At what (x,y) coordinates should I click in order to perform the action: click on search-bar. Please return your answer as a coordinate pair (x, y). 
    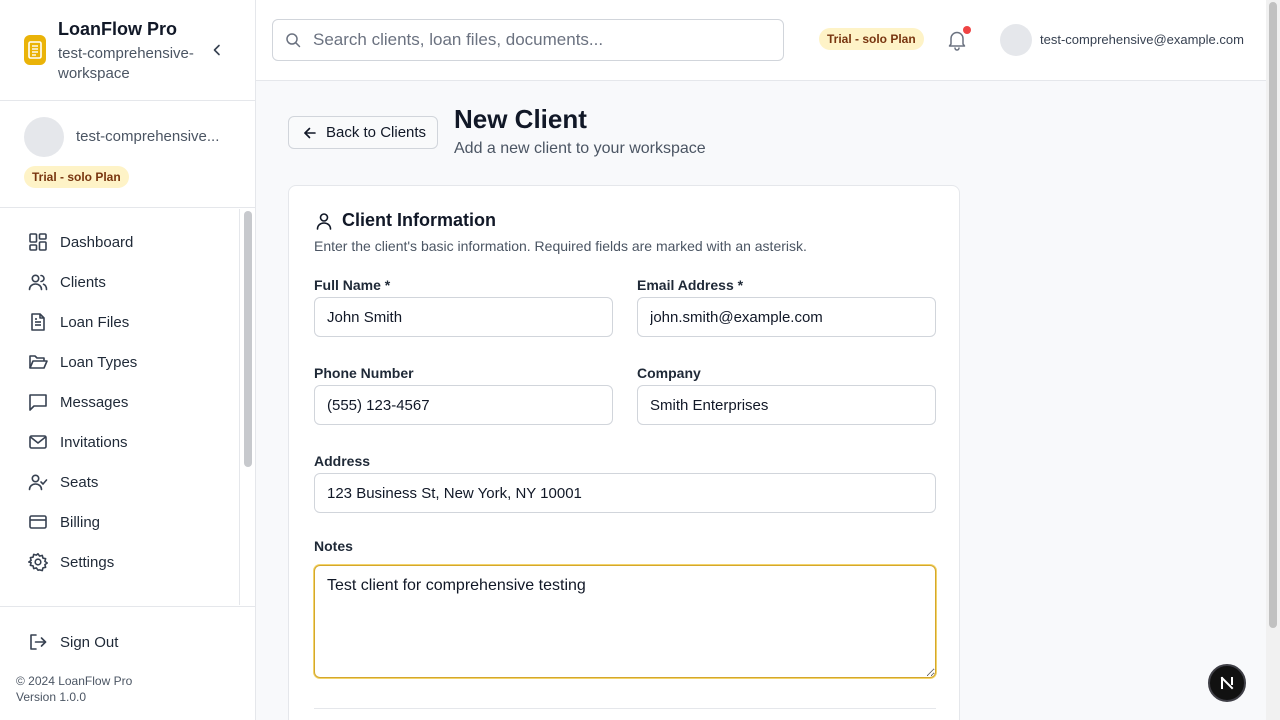
    Looking at the image, I should click on (528, 40).